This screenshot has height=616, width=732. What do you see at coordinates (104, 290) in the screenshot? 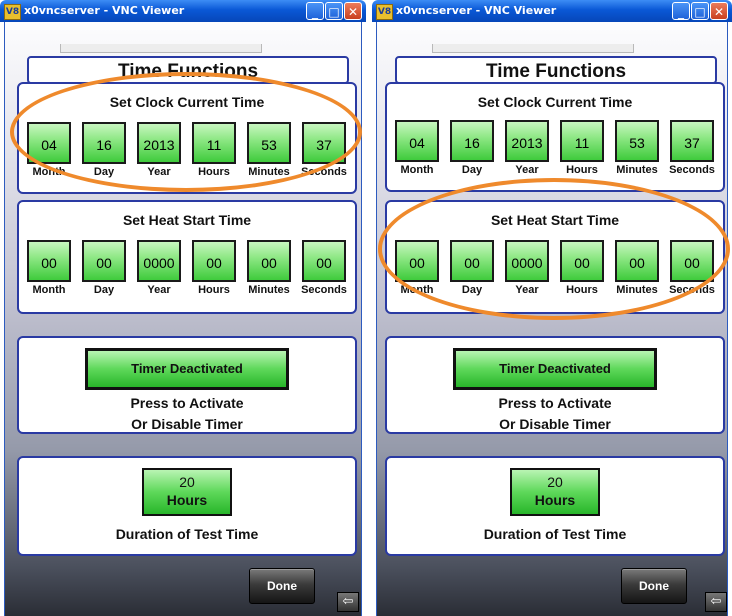
I see `heat-day-label: Day` at bounding box center [104, 290].